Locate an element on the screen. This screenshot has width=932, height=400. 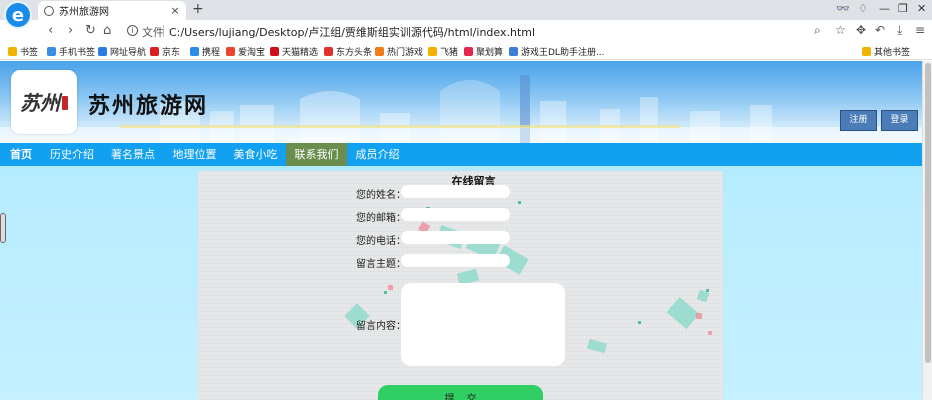
nav-home: 首页 is located at coordinates (21, 154).